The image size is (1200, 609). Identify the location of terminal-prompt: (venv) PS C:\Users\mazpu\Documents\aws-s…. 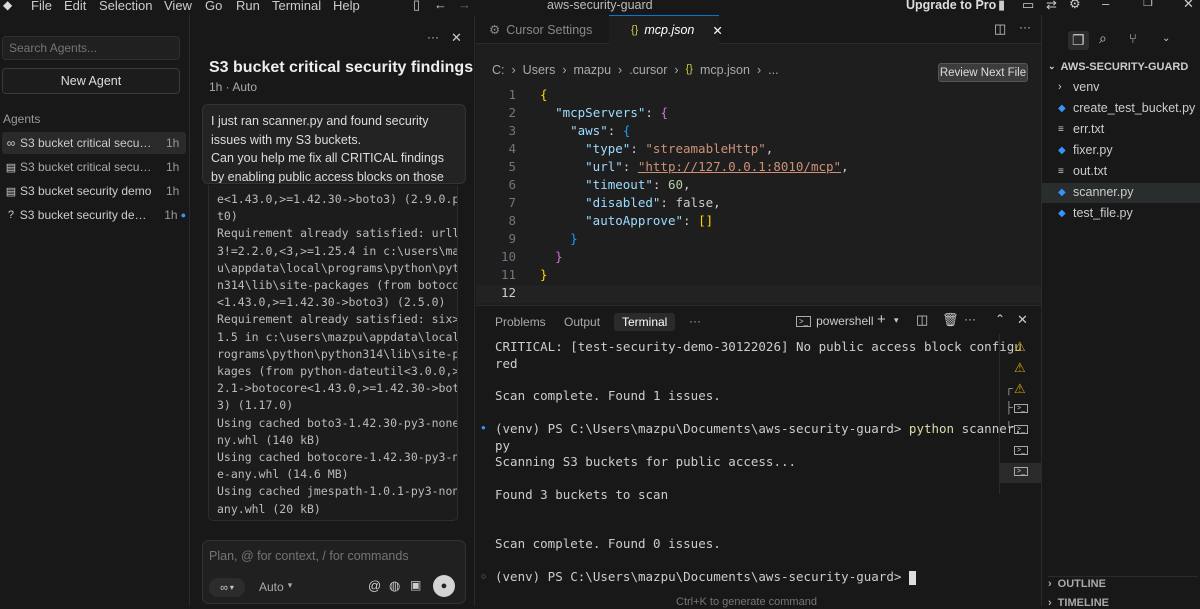
(705, 577).